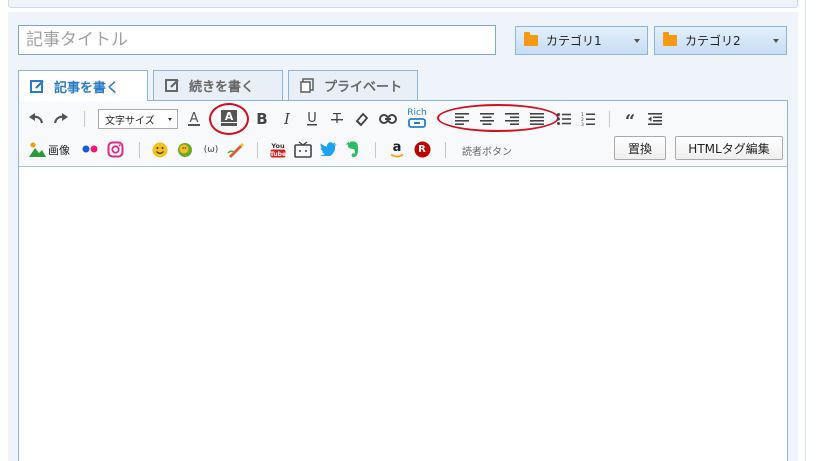  I want to click on document-icon, so click(307, 86).